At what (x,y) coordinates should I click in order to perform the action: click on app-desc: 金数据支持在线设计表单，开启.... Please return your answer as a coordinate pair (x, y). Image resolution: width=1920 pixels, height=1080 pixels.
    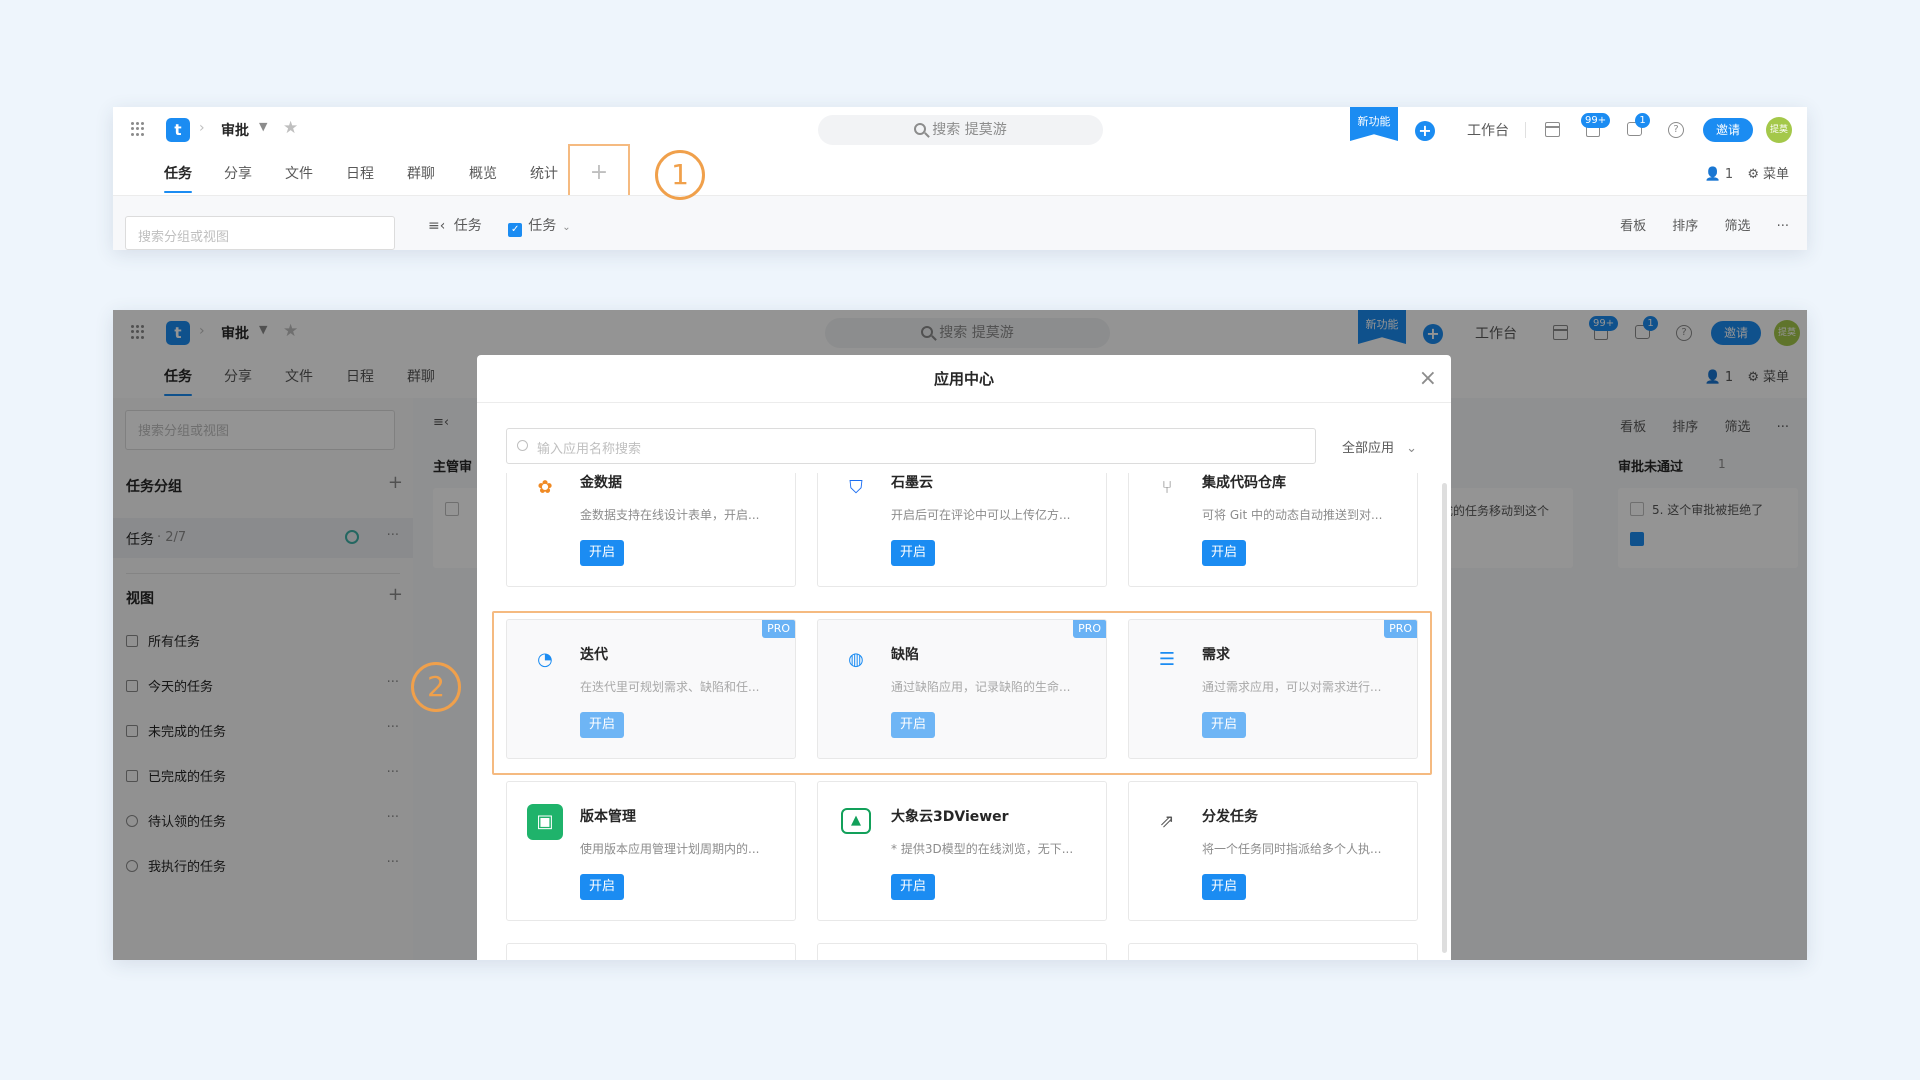
    Looking at the image, I should click on (670, 515).